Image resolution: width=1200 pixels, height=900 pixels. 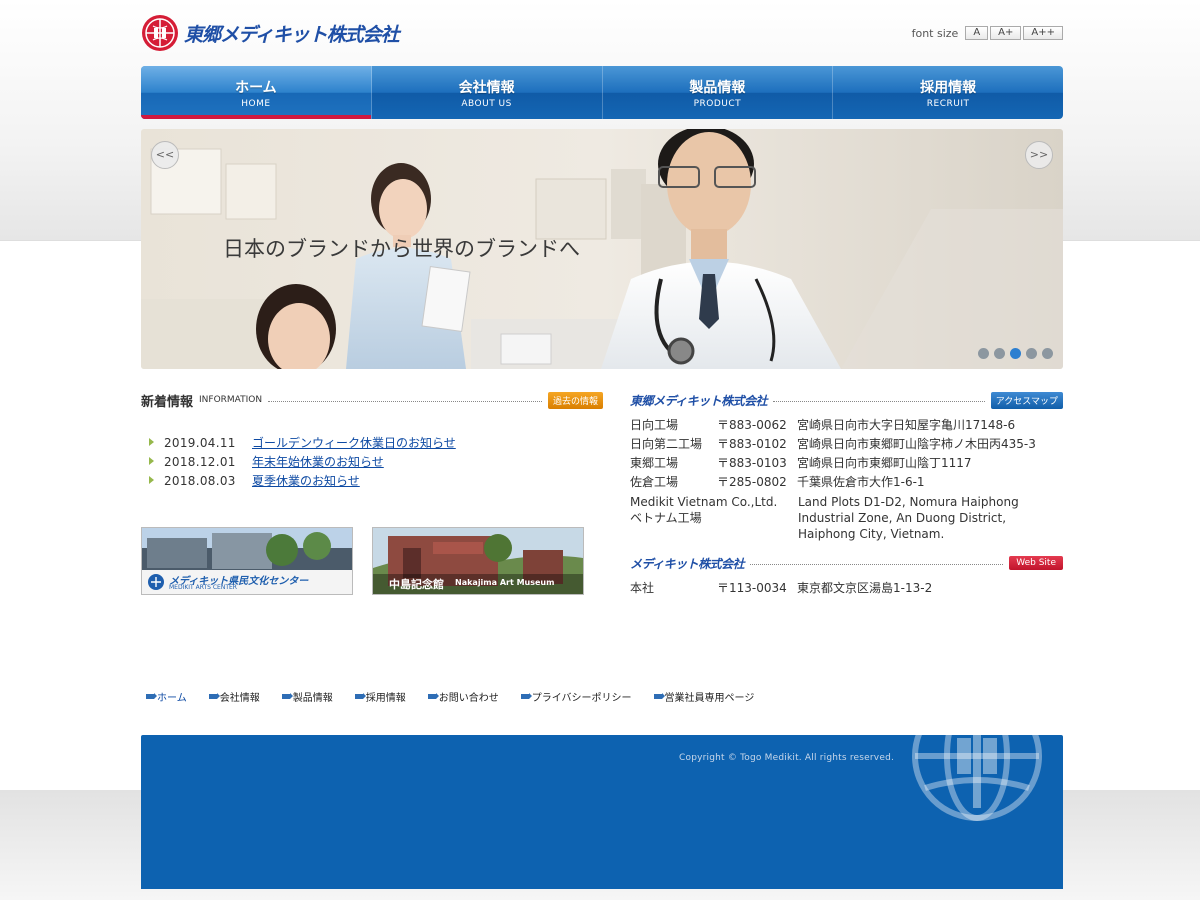 What do you see at coordinates (916, 444) in the screenshot?
I see `address-text: 宮崎県日向市東郷町山陰字柿ノ木田丙435-3` at bounding box center [916, 444].